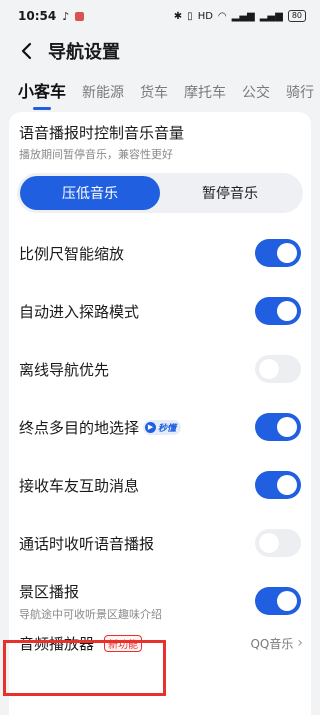 The image size is (320, 715). Describe the element at coordinates (84, 52) in the screenshot. I see `page-title: 导航设置` at that location.